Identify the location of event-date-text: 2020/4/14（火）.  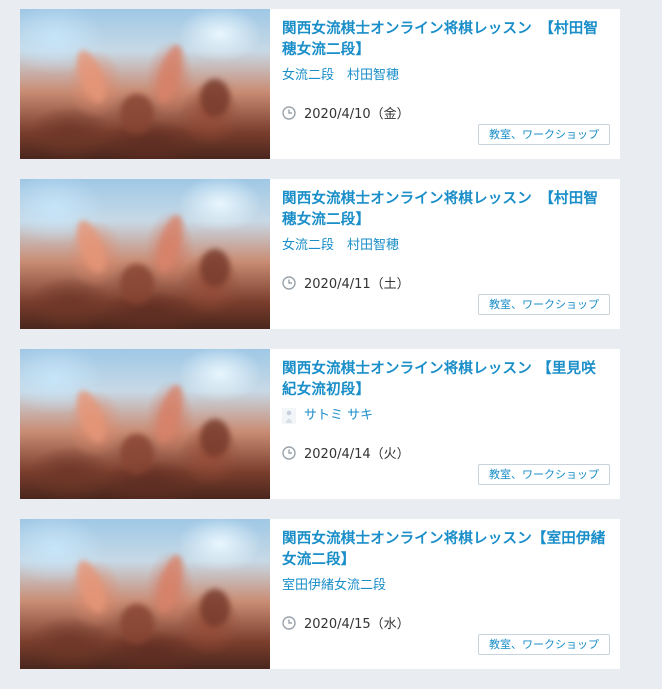
(357, 454).